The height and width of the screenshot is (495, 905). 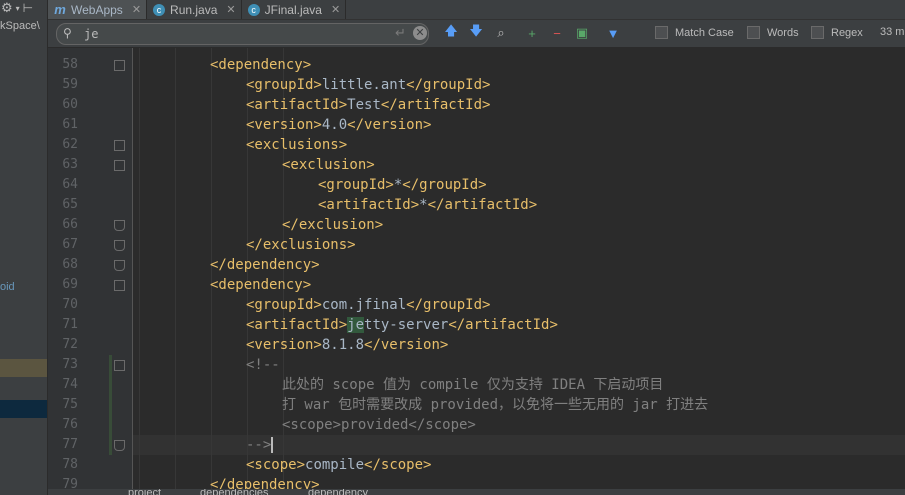 I want to click on search-icon: ⚲, so click(x=67, y=33).